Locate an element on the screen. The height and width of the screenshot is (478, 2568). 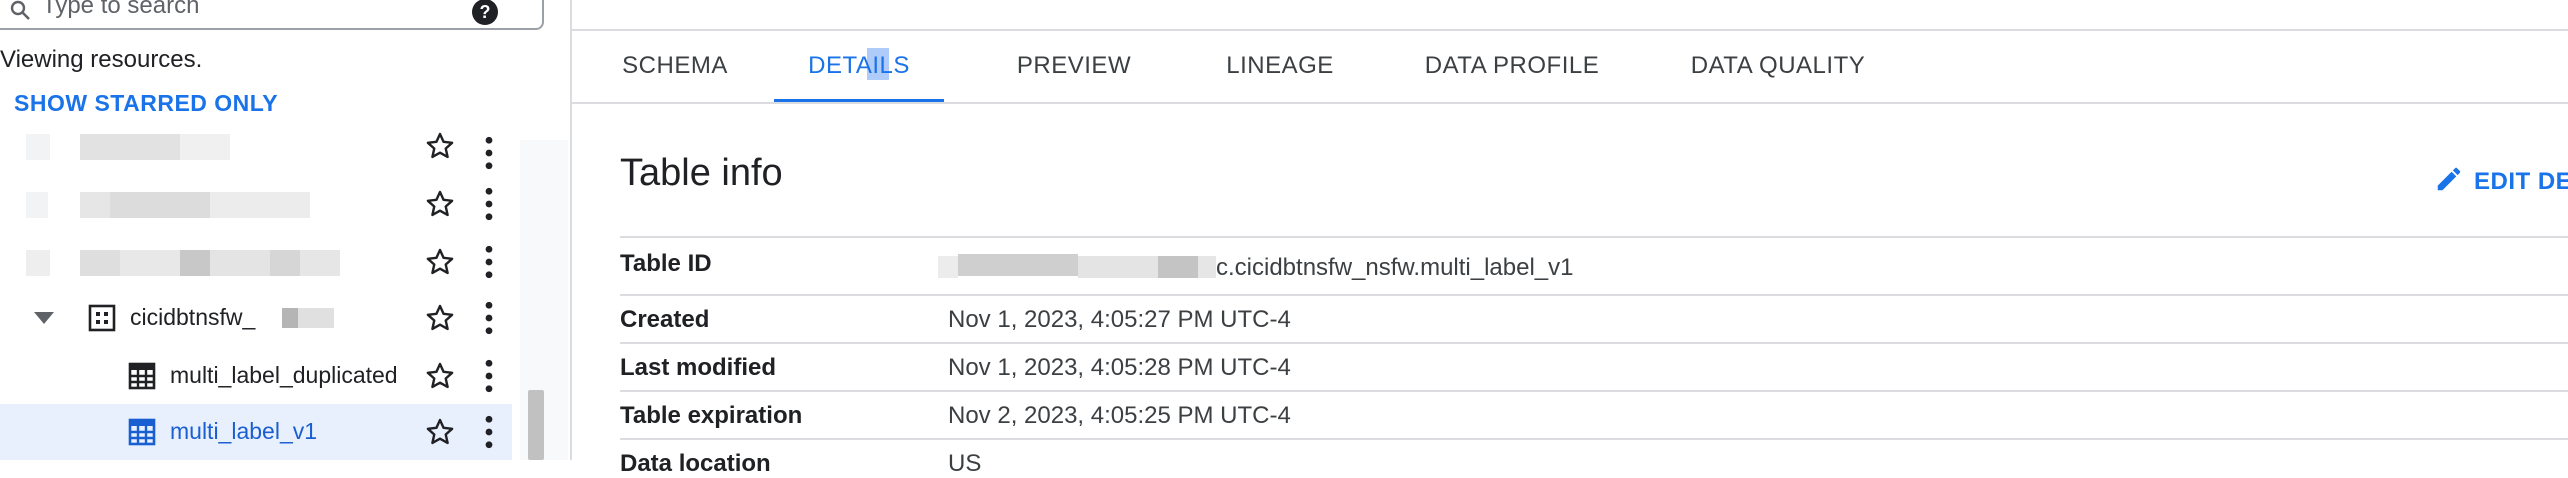
table-expiration-value: Nov 2, 2023, 4:05:25 PM UTC-4 is located at coordinates (1119, 415).